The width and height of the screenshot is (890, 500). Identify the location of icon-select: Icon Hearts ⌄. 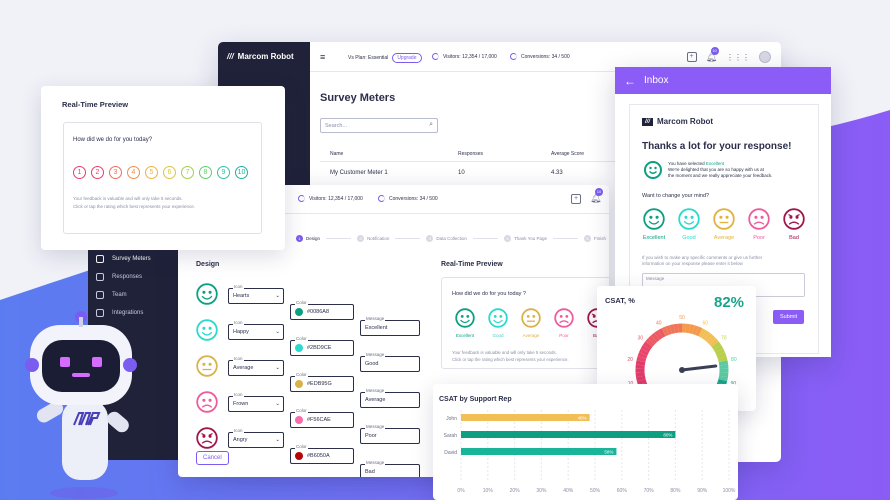
(256, 294).